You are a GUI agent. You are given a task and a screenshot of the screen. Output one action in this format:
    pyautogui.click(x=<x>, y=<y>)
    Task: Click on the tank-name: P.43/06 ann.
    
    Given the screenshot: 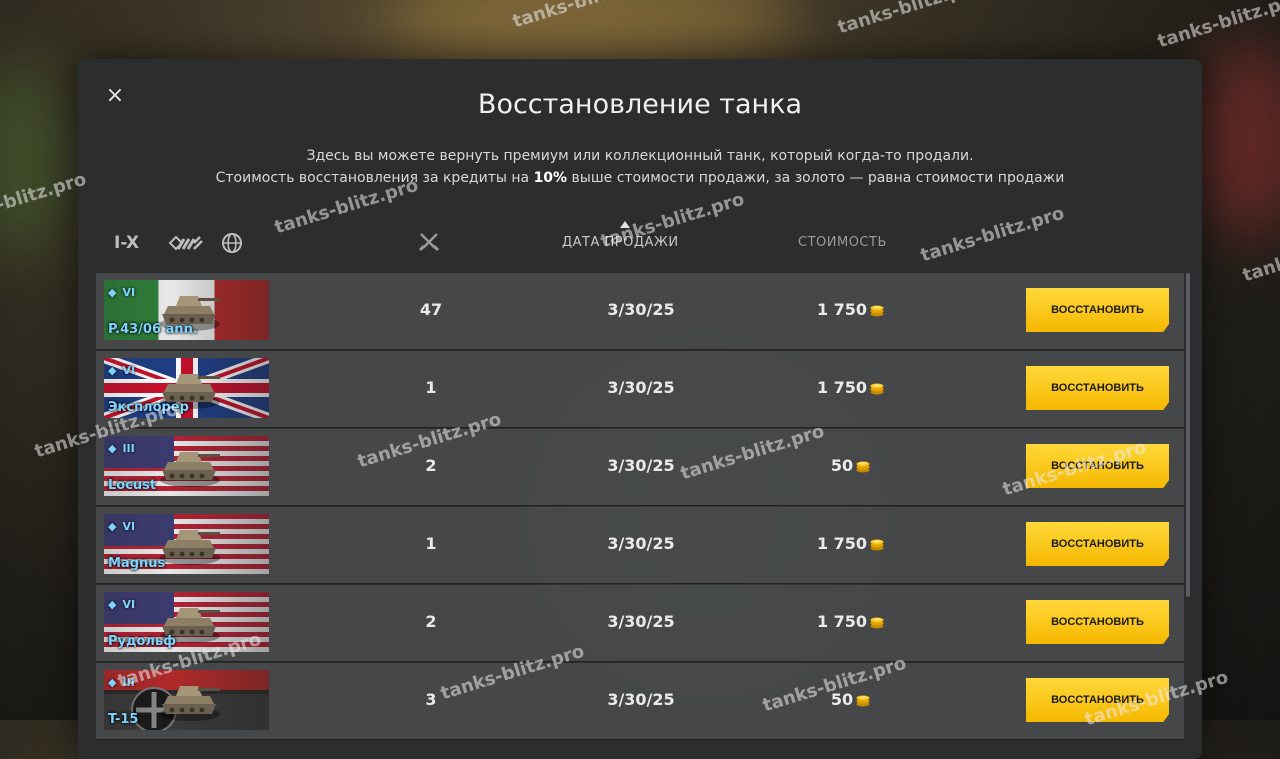 What is the action you would take?
    pyautogui.click(x=153, y=329)
    